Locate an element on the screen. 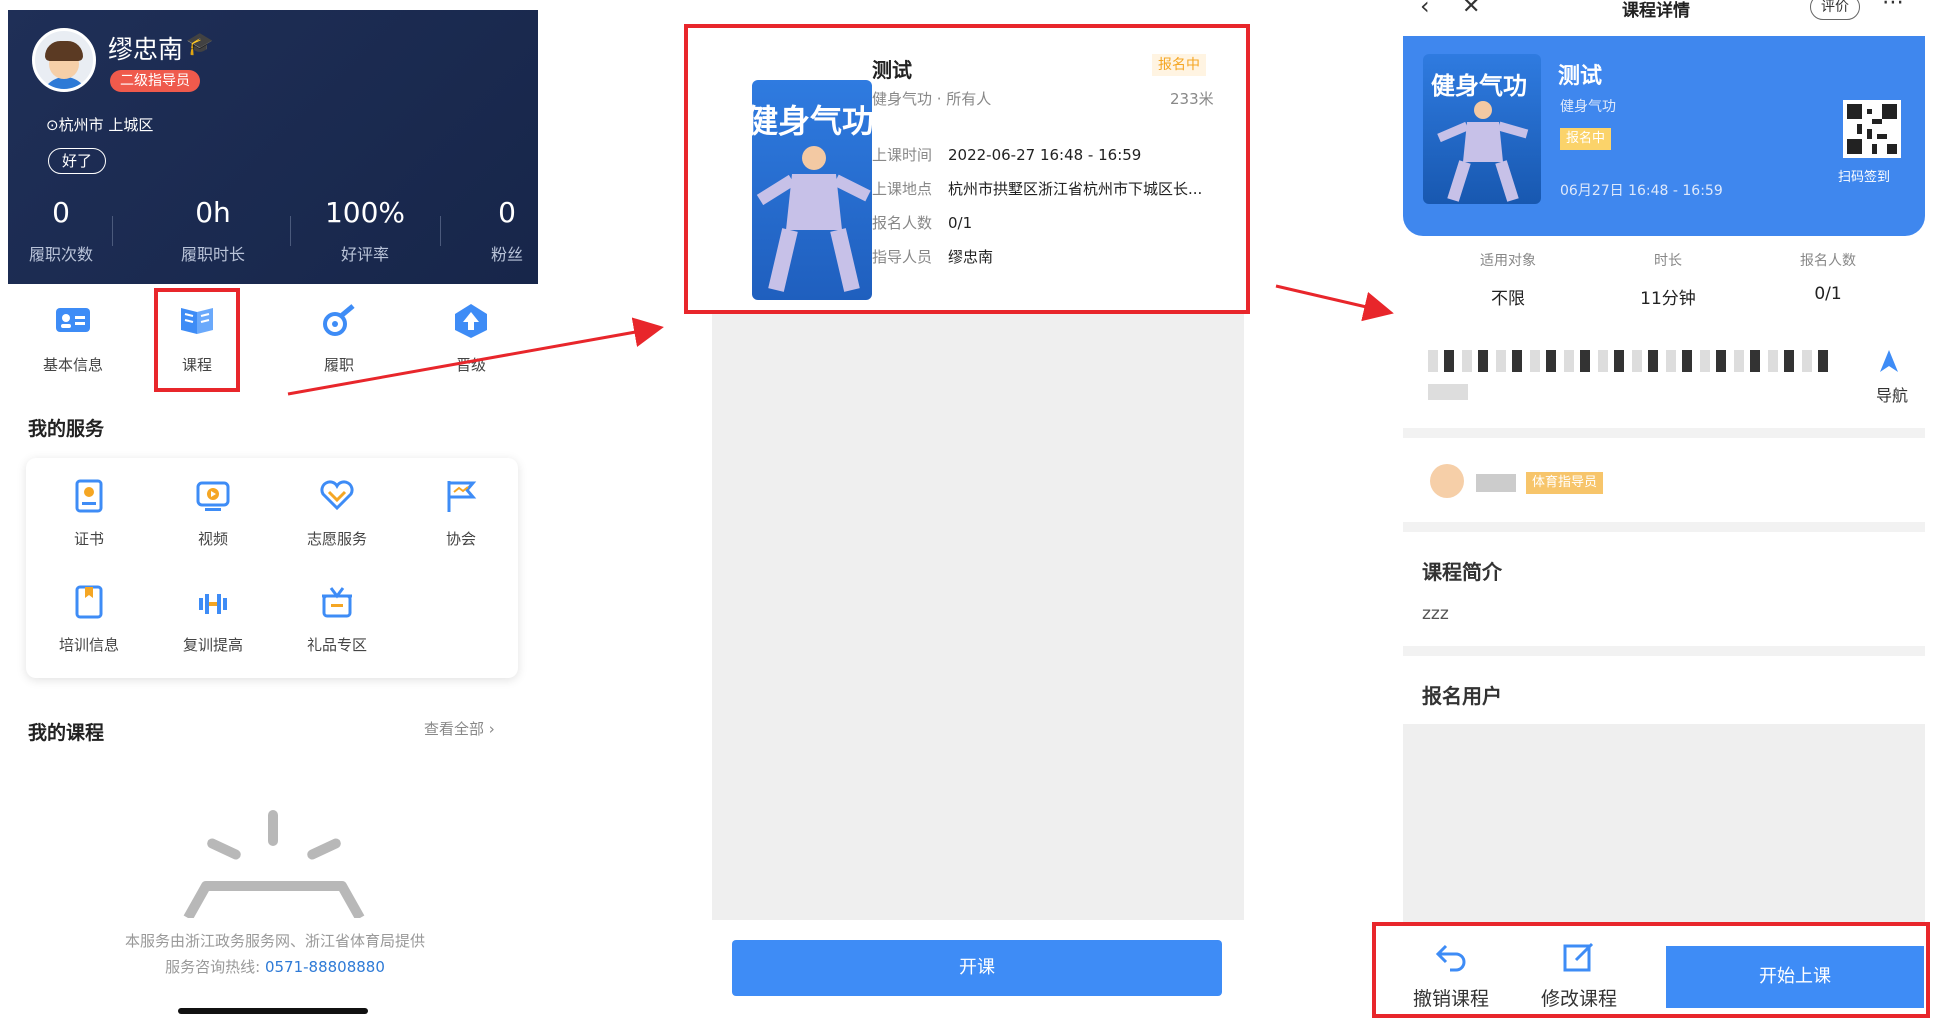  service-label: 复训提高 is located at coordinates (212, 645).